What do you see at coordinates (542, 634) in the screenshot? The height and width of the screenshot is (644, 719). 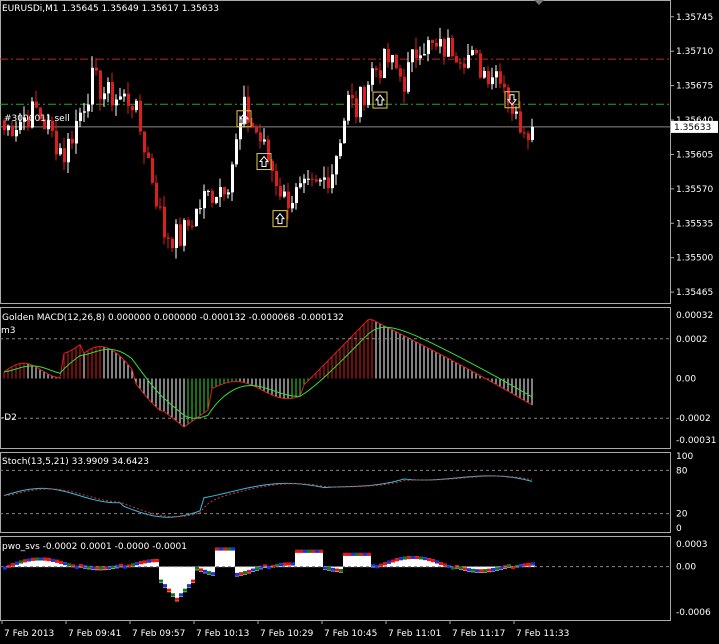 I see `time-tick-label: 7 Feb 11:33` at bounding box center [542, 634].